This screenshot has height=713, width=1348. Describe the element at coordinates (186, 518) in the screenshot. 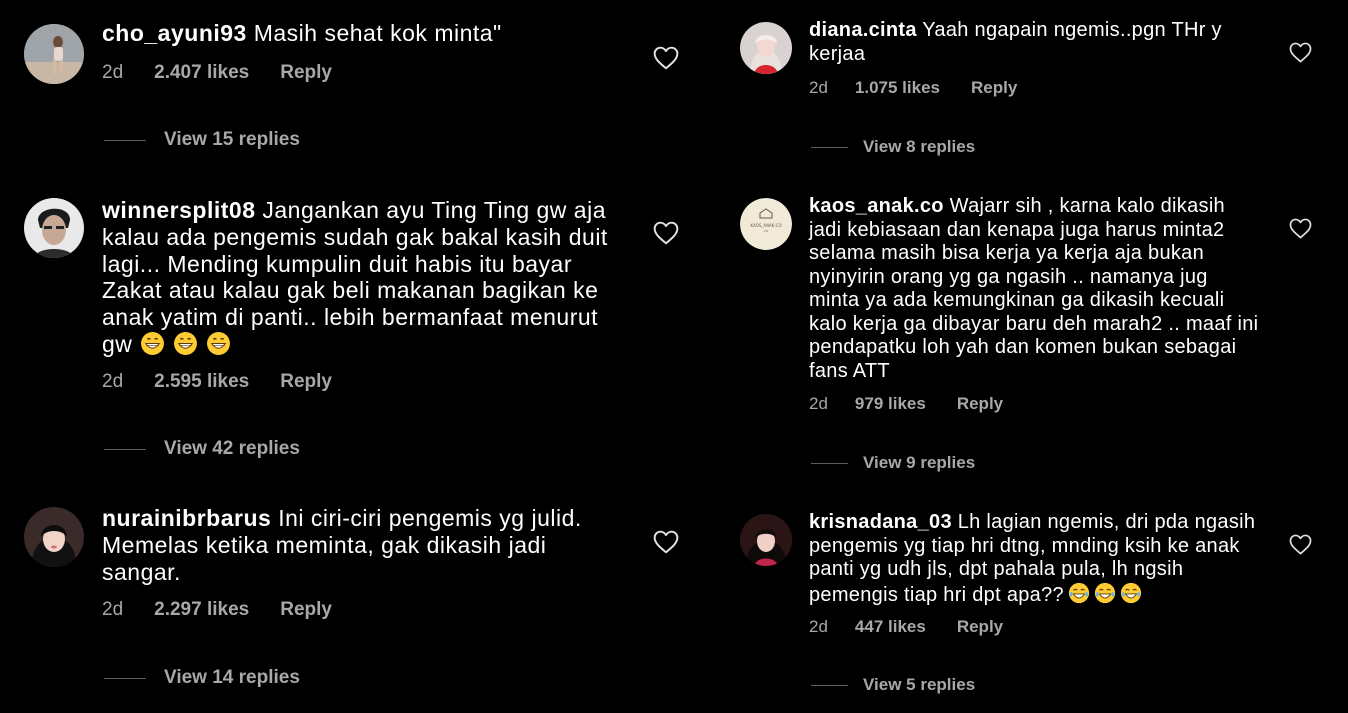

I see `comment-username: nurainibrbarus` at that location.